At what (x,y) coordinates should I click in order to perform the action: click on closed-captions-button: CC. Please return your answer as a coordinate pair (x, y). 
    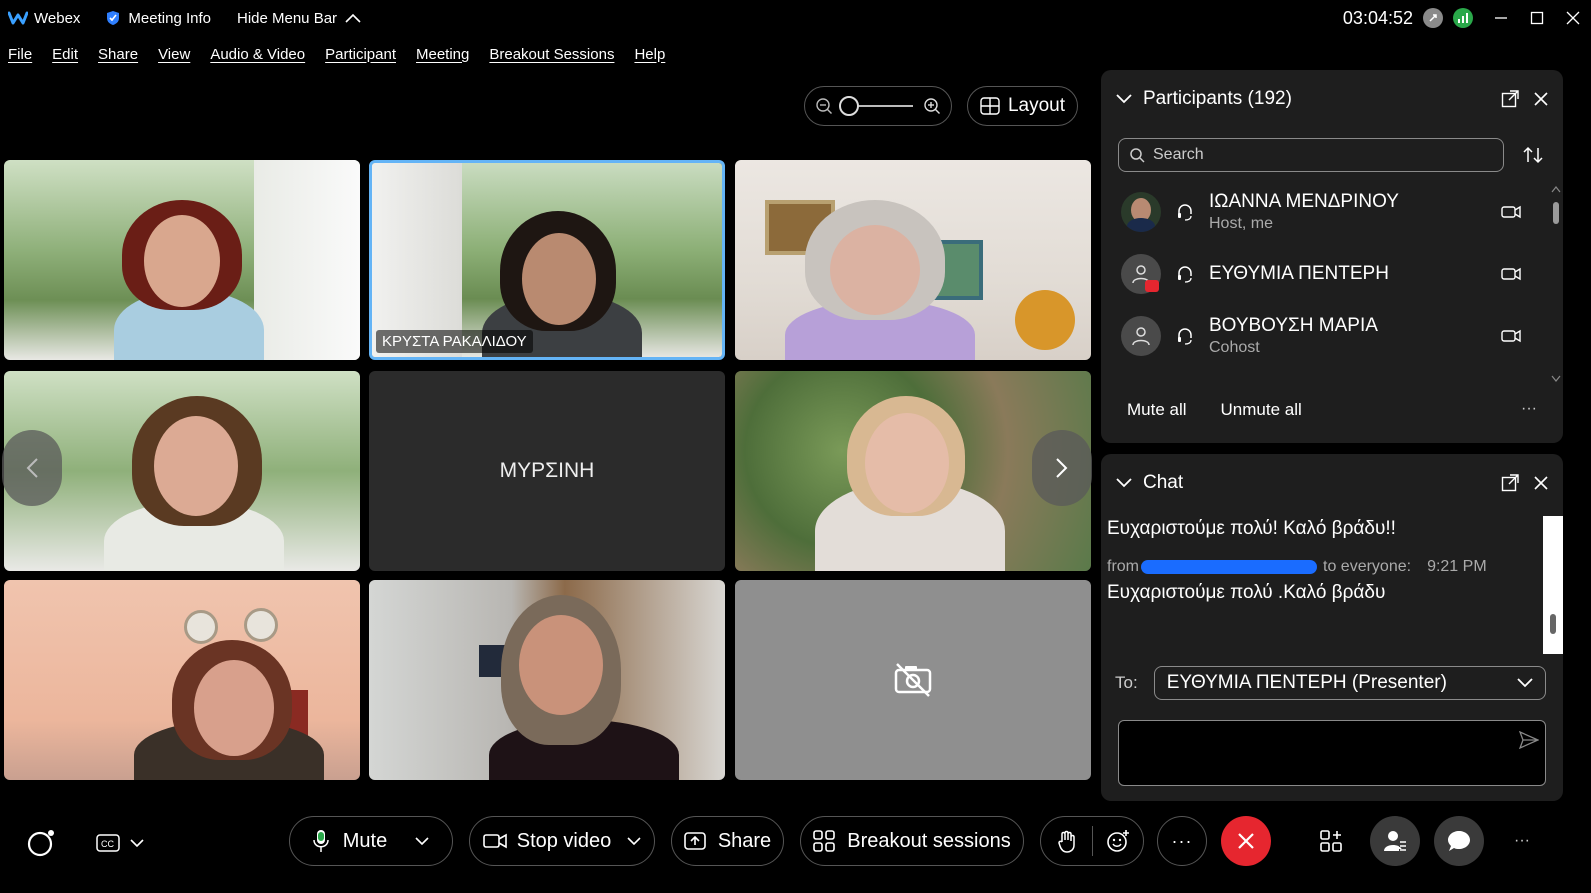
    Looking at the image, I should click on (120, 843).